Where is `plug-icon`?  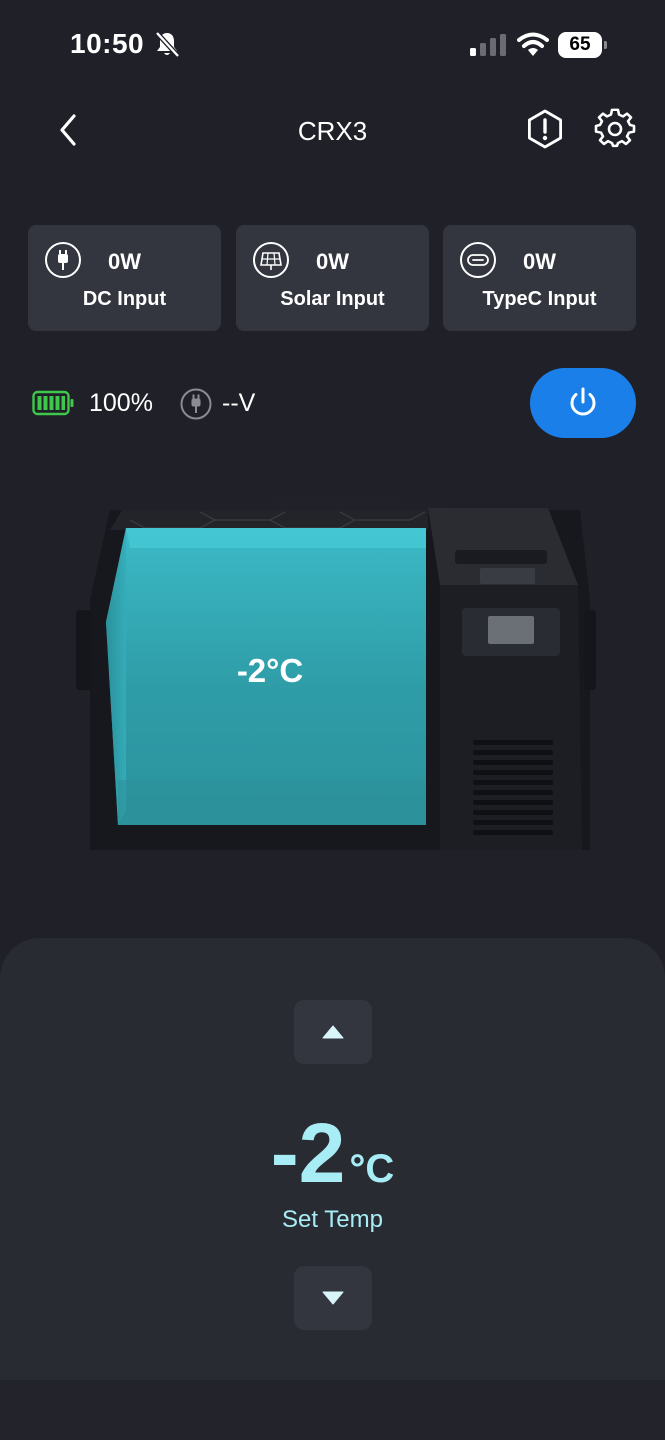 plug-icon is located at coordinates (196, 404).